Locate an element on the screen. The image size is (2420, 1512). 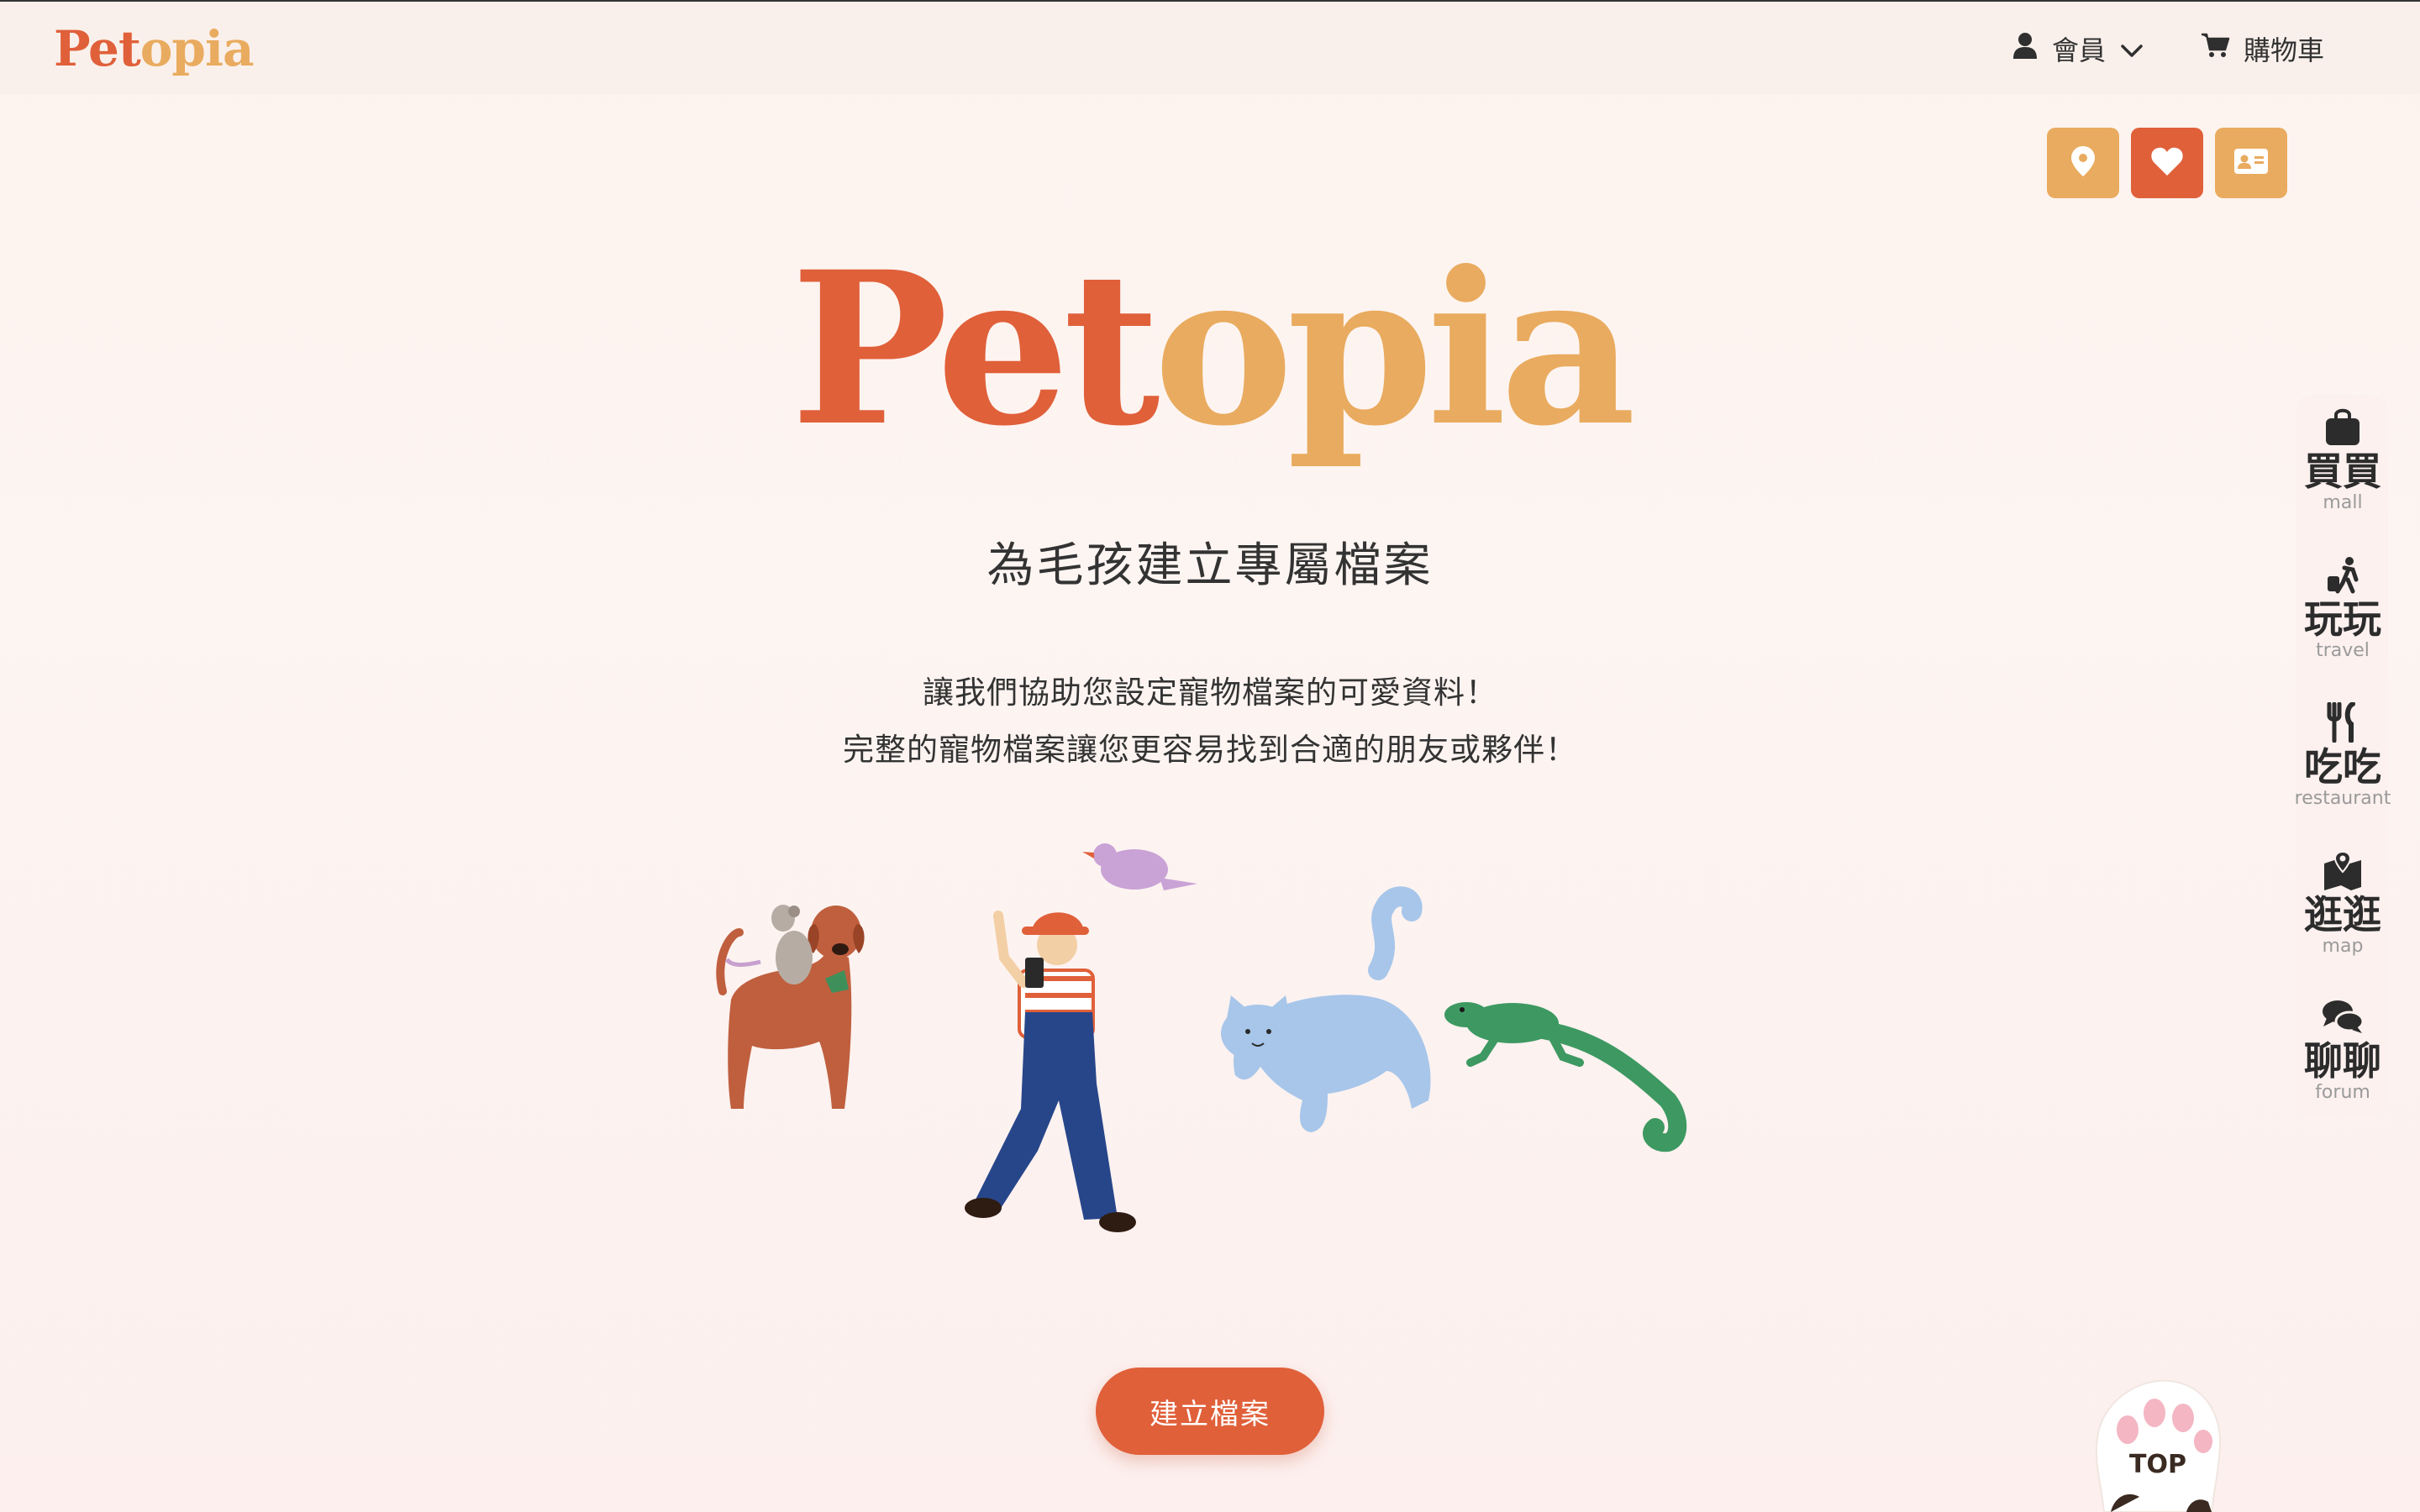
sidenav-item-restaurant: 吃吃 restaurant is located at coordinates (2343, 755).